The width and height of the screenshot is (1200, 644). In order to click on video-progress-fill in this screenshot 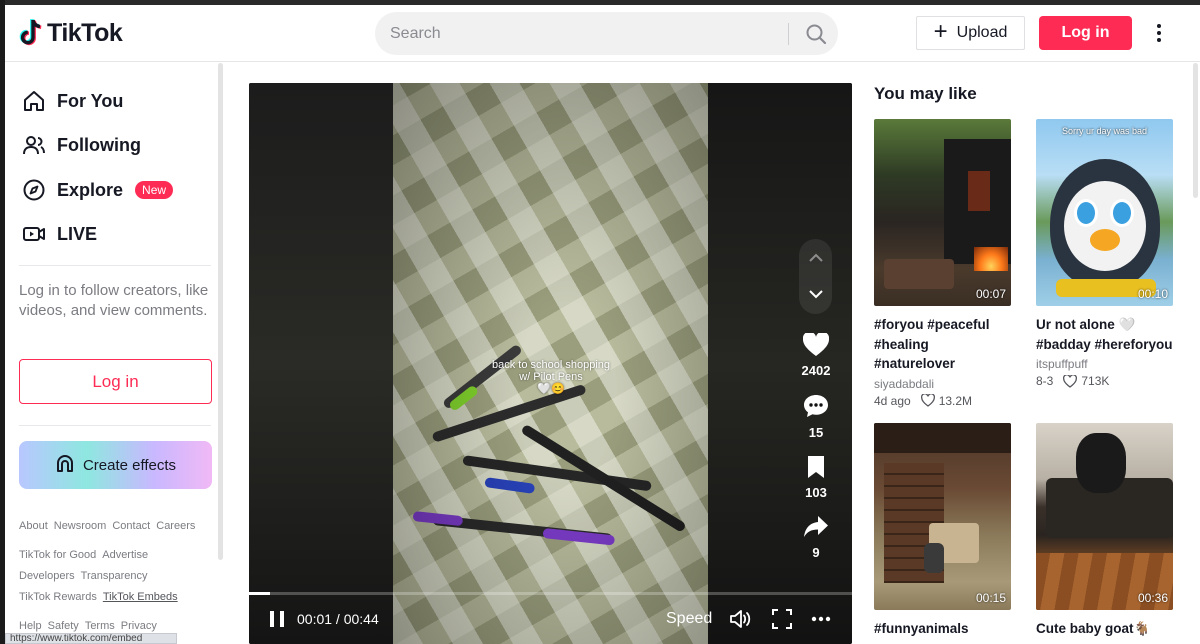, I will do `click(260, 593)`.